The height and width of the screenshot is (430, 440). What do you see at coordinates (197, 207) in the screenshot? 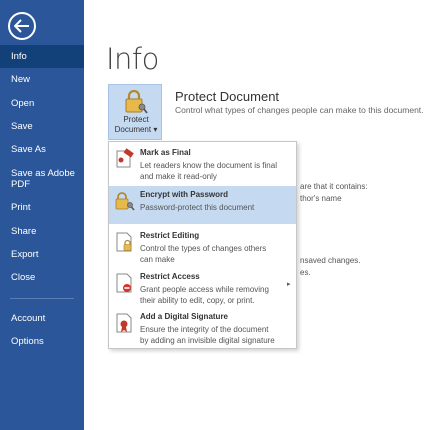
I see `menu-item-desc-line: Password-protect this document` at bounding box center [197, 207].